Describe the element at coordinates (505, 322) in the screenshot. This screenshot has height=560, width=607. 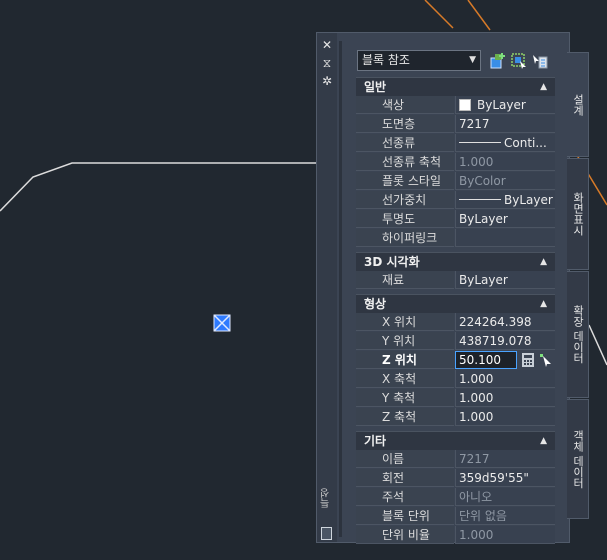
I see `property-value: 224264.398` at that location.